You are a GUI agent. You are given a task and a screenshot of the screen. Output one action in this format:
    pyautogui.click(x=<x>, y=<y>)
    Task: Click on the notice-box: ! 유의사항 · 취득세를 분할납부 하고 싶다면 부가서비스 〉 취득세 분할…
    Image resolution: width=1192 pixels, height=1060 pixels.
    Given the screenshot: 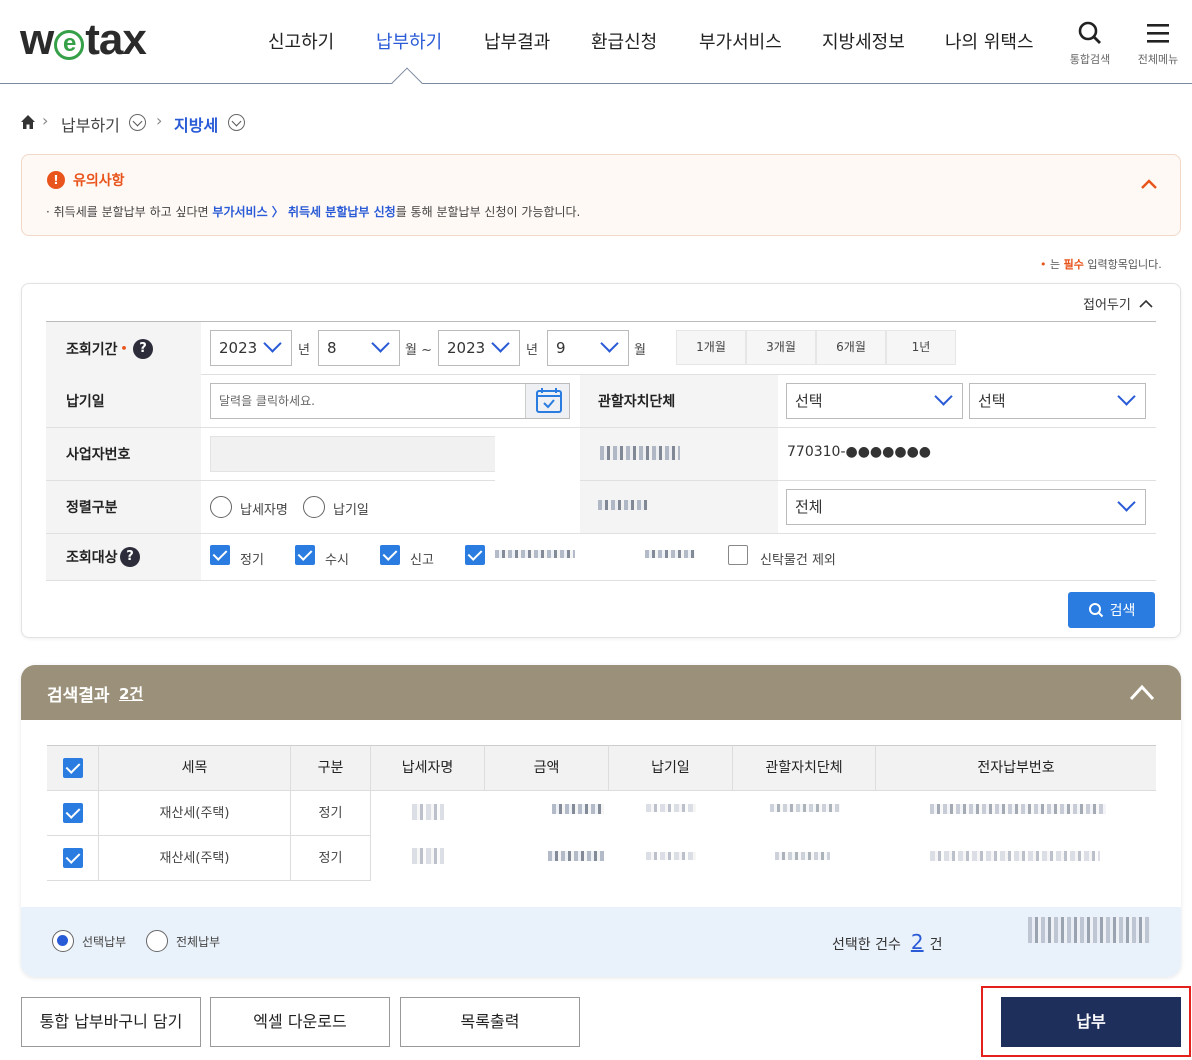 What is the action you would take?
    pyautogui.click(x=601, y=195)
    